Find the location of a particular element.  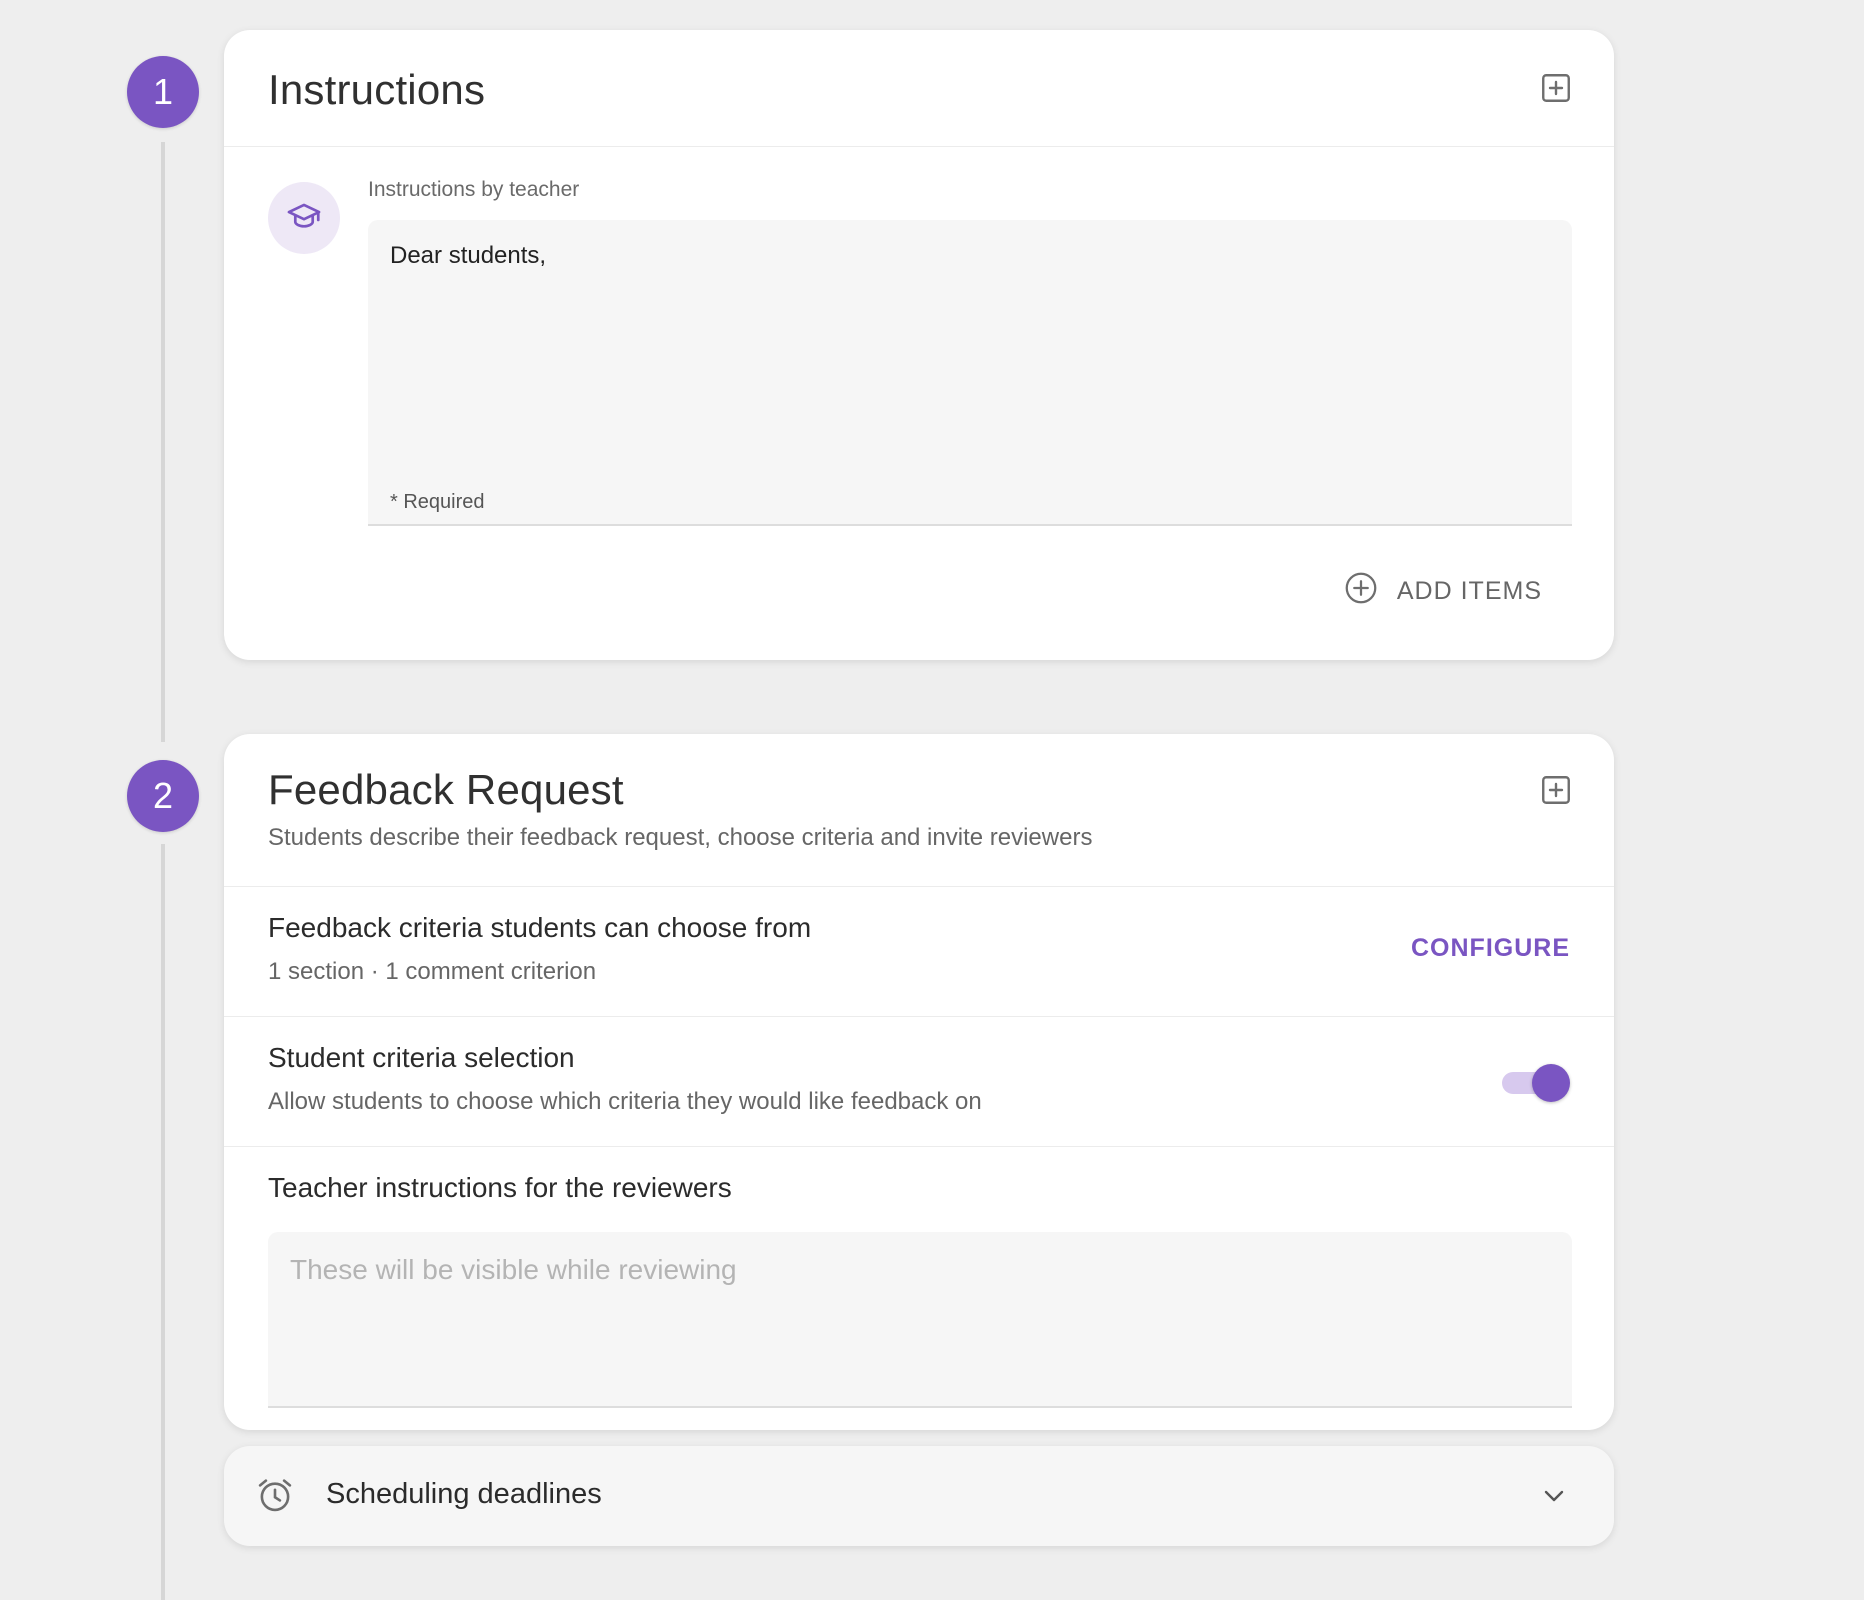

toggle-knob is located at coordinates (1551, 1083).